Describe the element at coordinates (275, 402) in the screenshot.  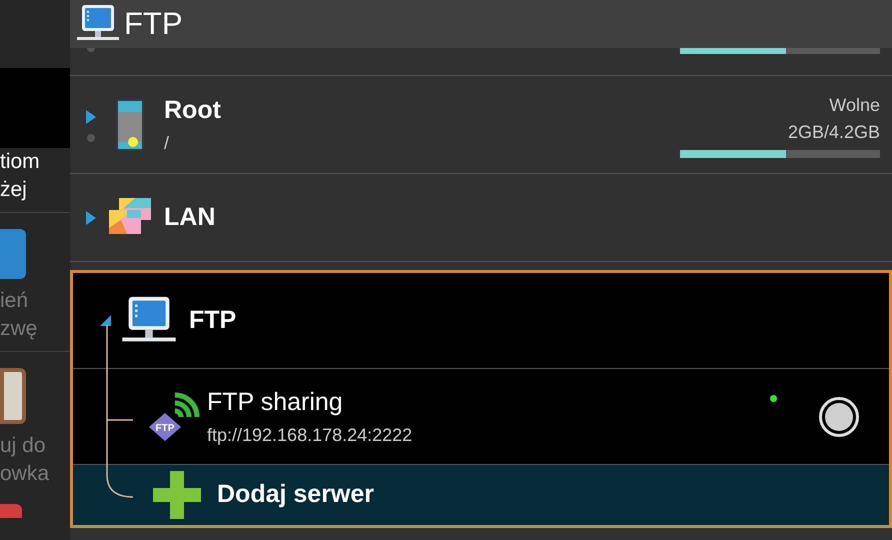
I see `server-name: FTP sharing` at that location.